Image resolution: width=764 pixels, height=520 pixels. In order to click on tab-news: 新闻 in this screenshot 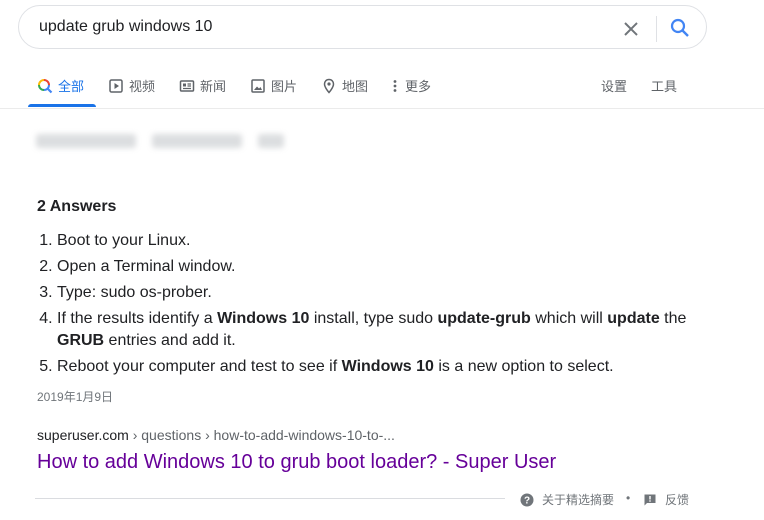, I will do `click(202, 85)`.